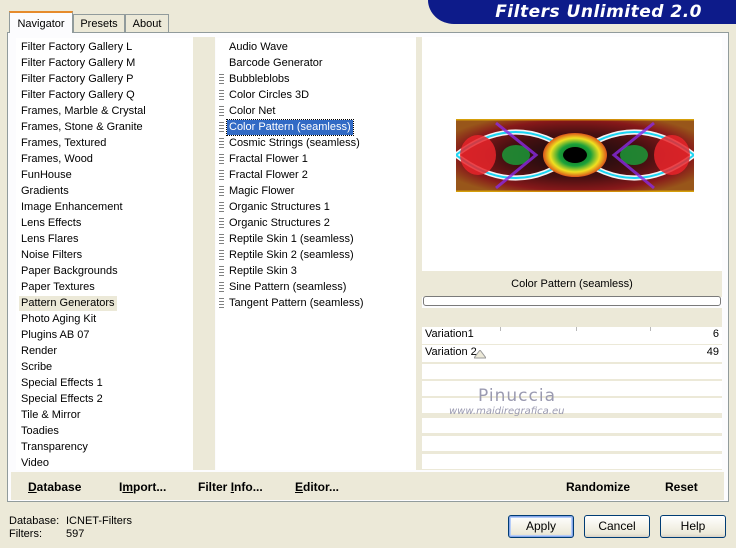  Describe the element at coordinates (291, 255) in the screenshot. I see `filter-item-label: Reptile Skin 2 (seamless)` at that location.